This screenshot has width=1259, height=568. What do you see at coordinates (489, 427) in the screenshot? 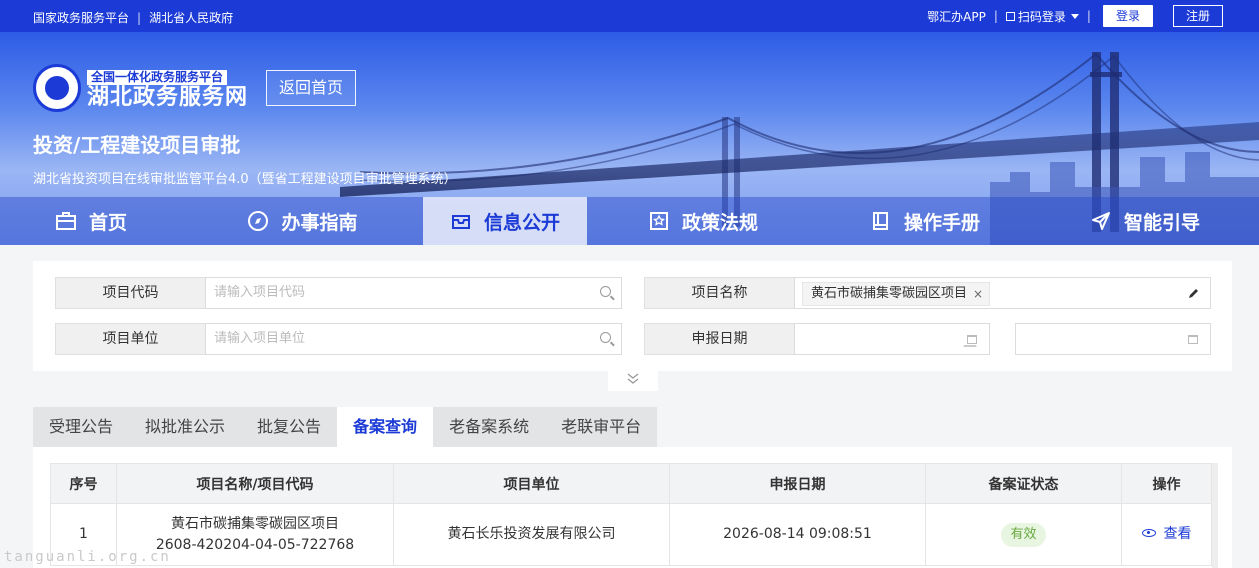
I see `tab-old-filing: 老备案系统` at bounding box center [489, 427].